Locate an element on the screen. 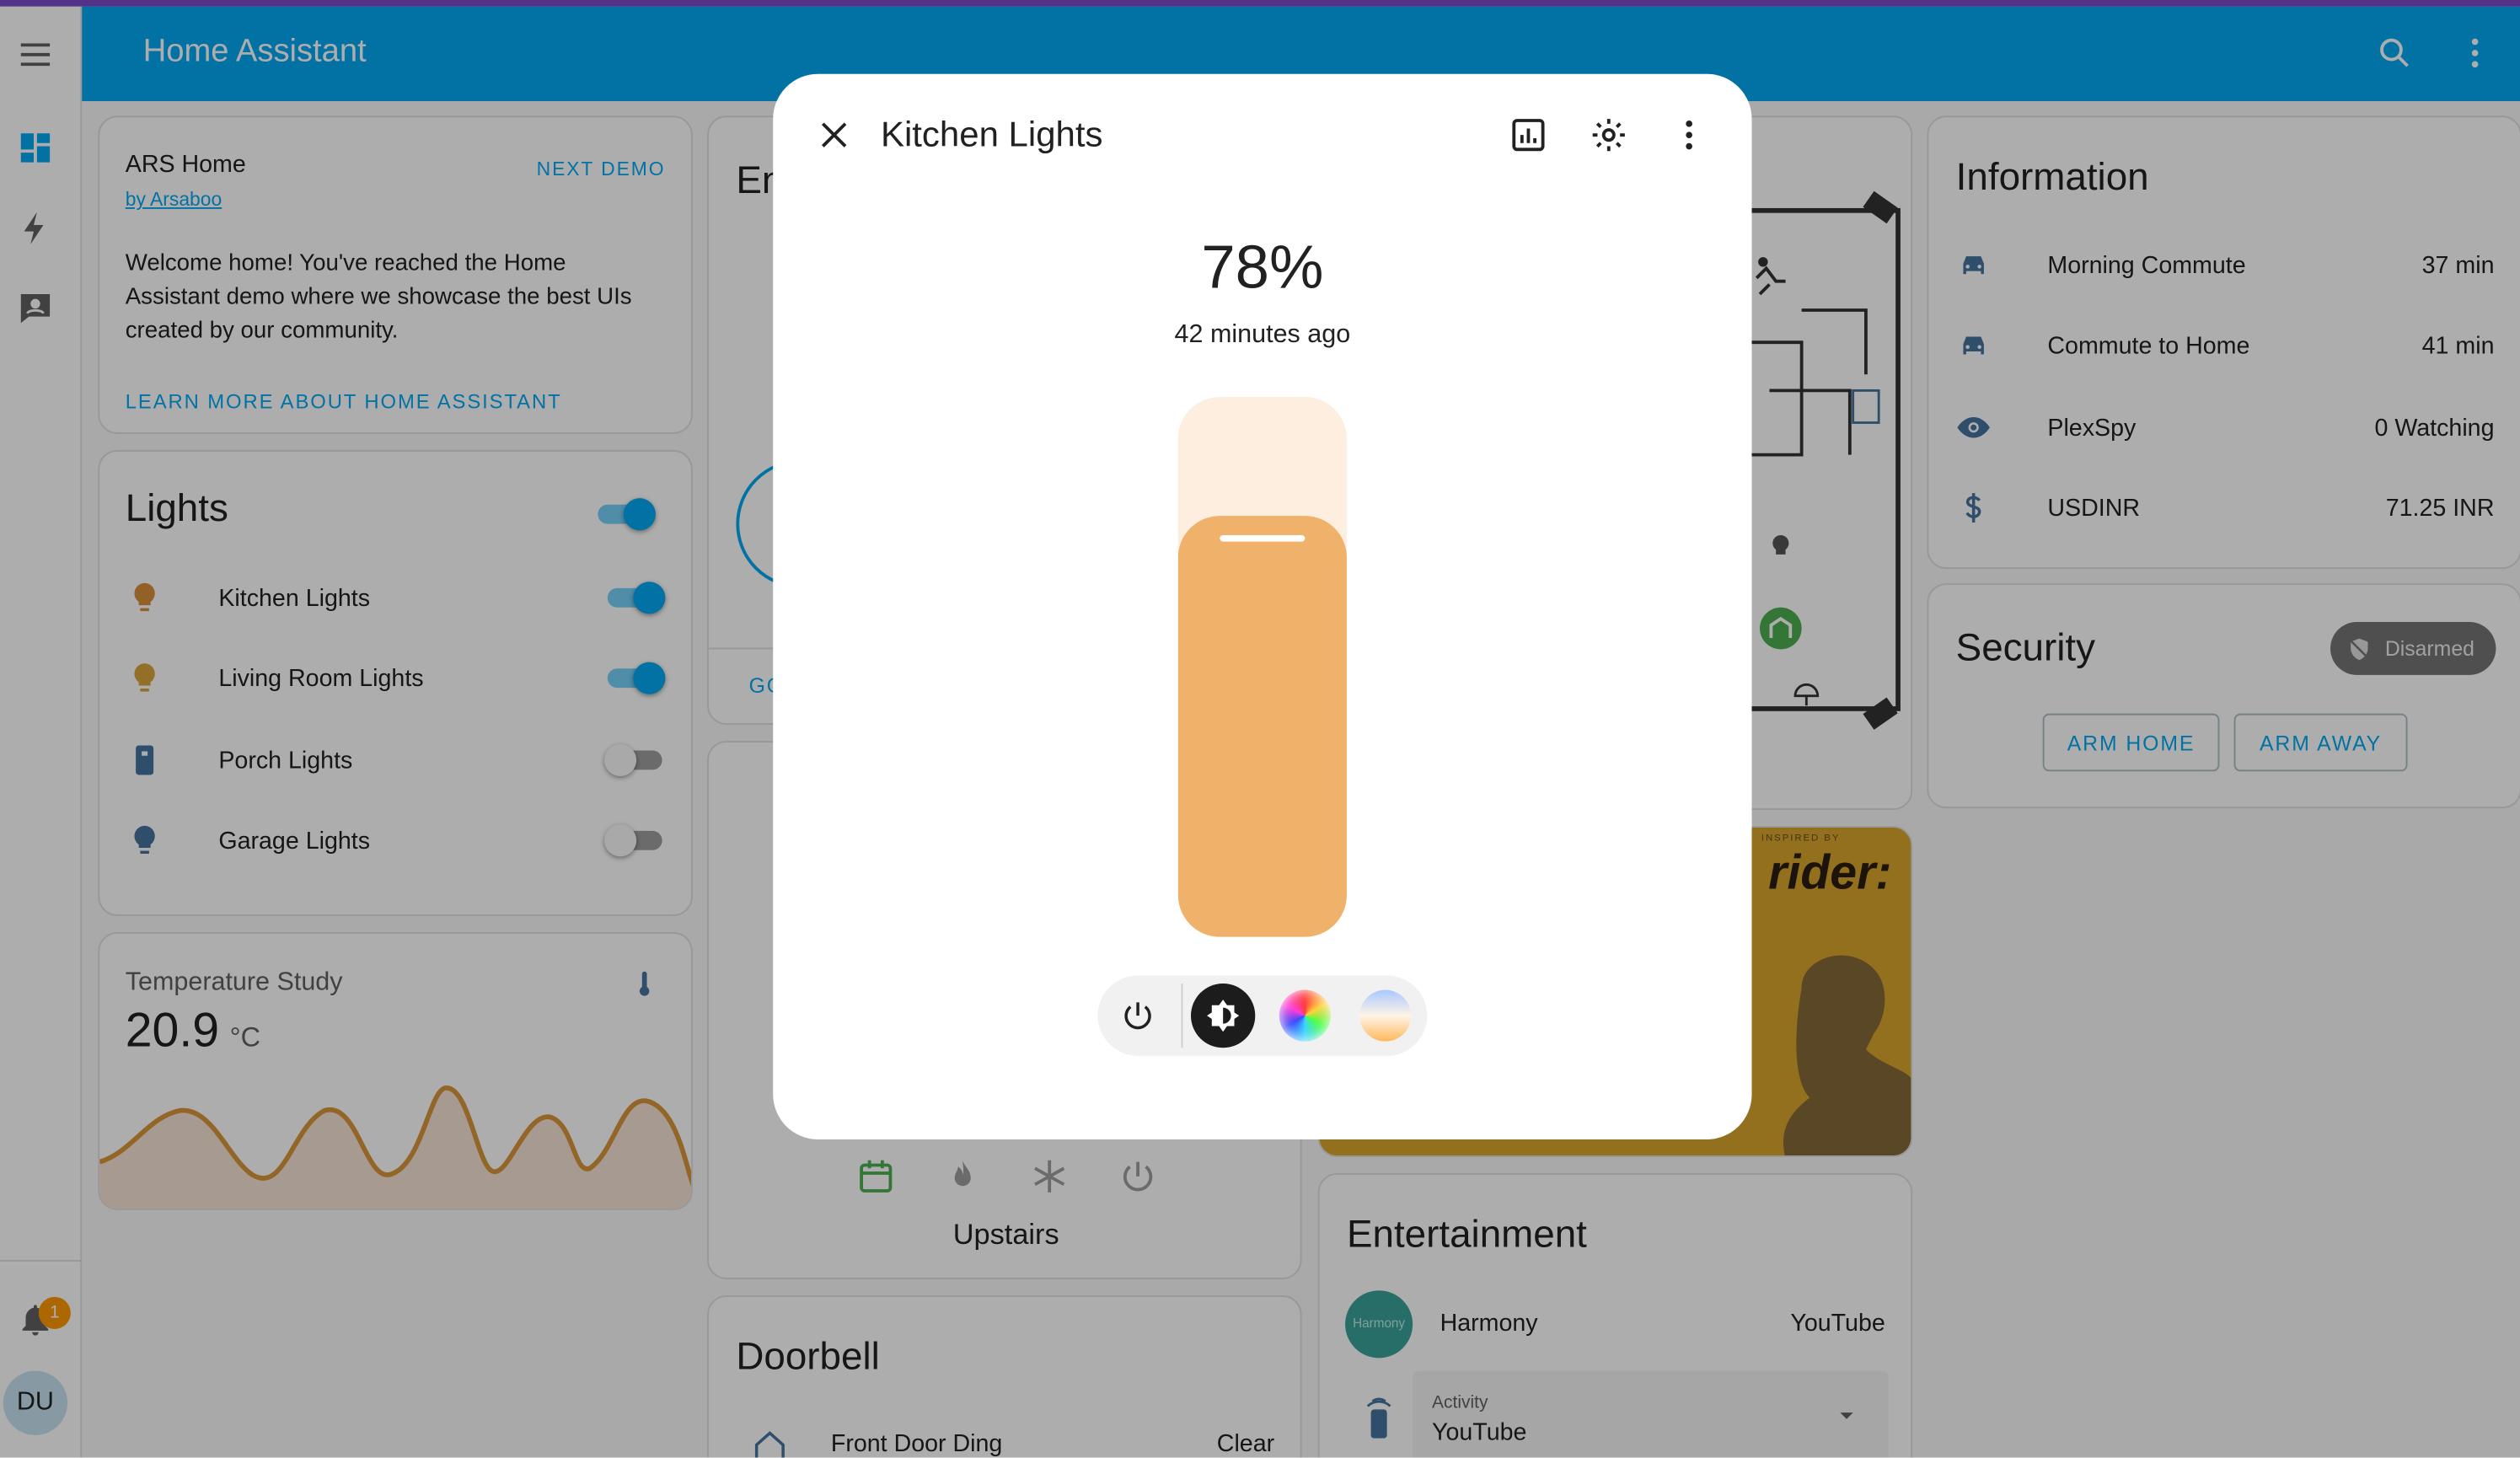 The image size is (2520, 1458). power-icon is located at coordinates (1137, 1016).